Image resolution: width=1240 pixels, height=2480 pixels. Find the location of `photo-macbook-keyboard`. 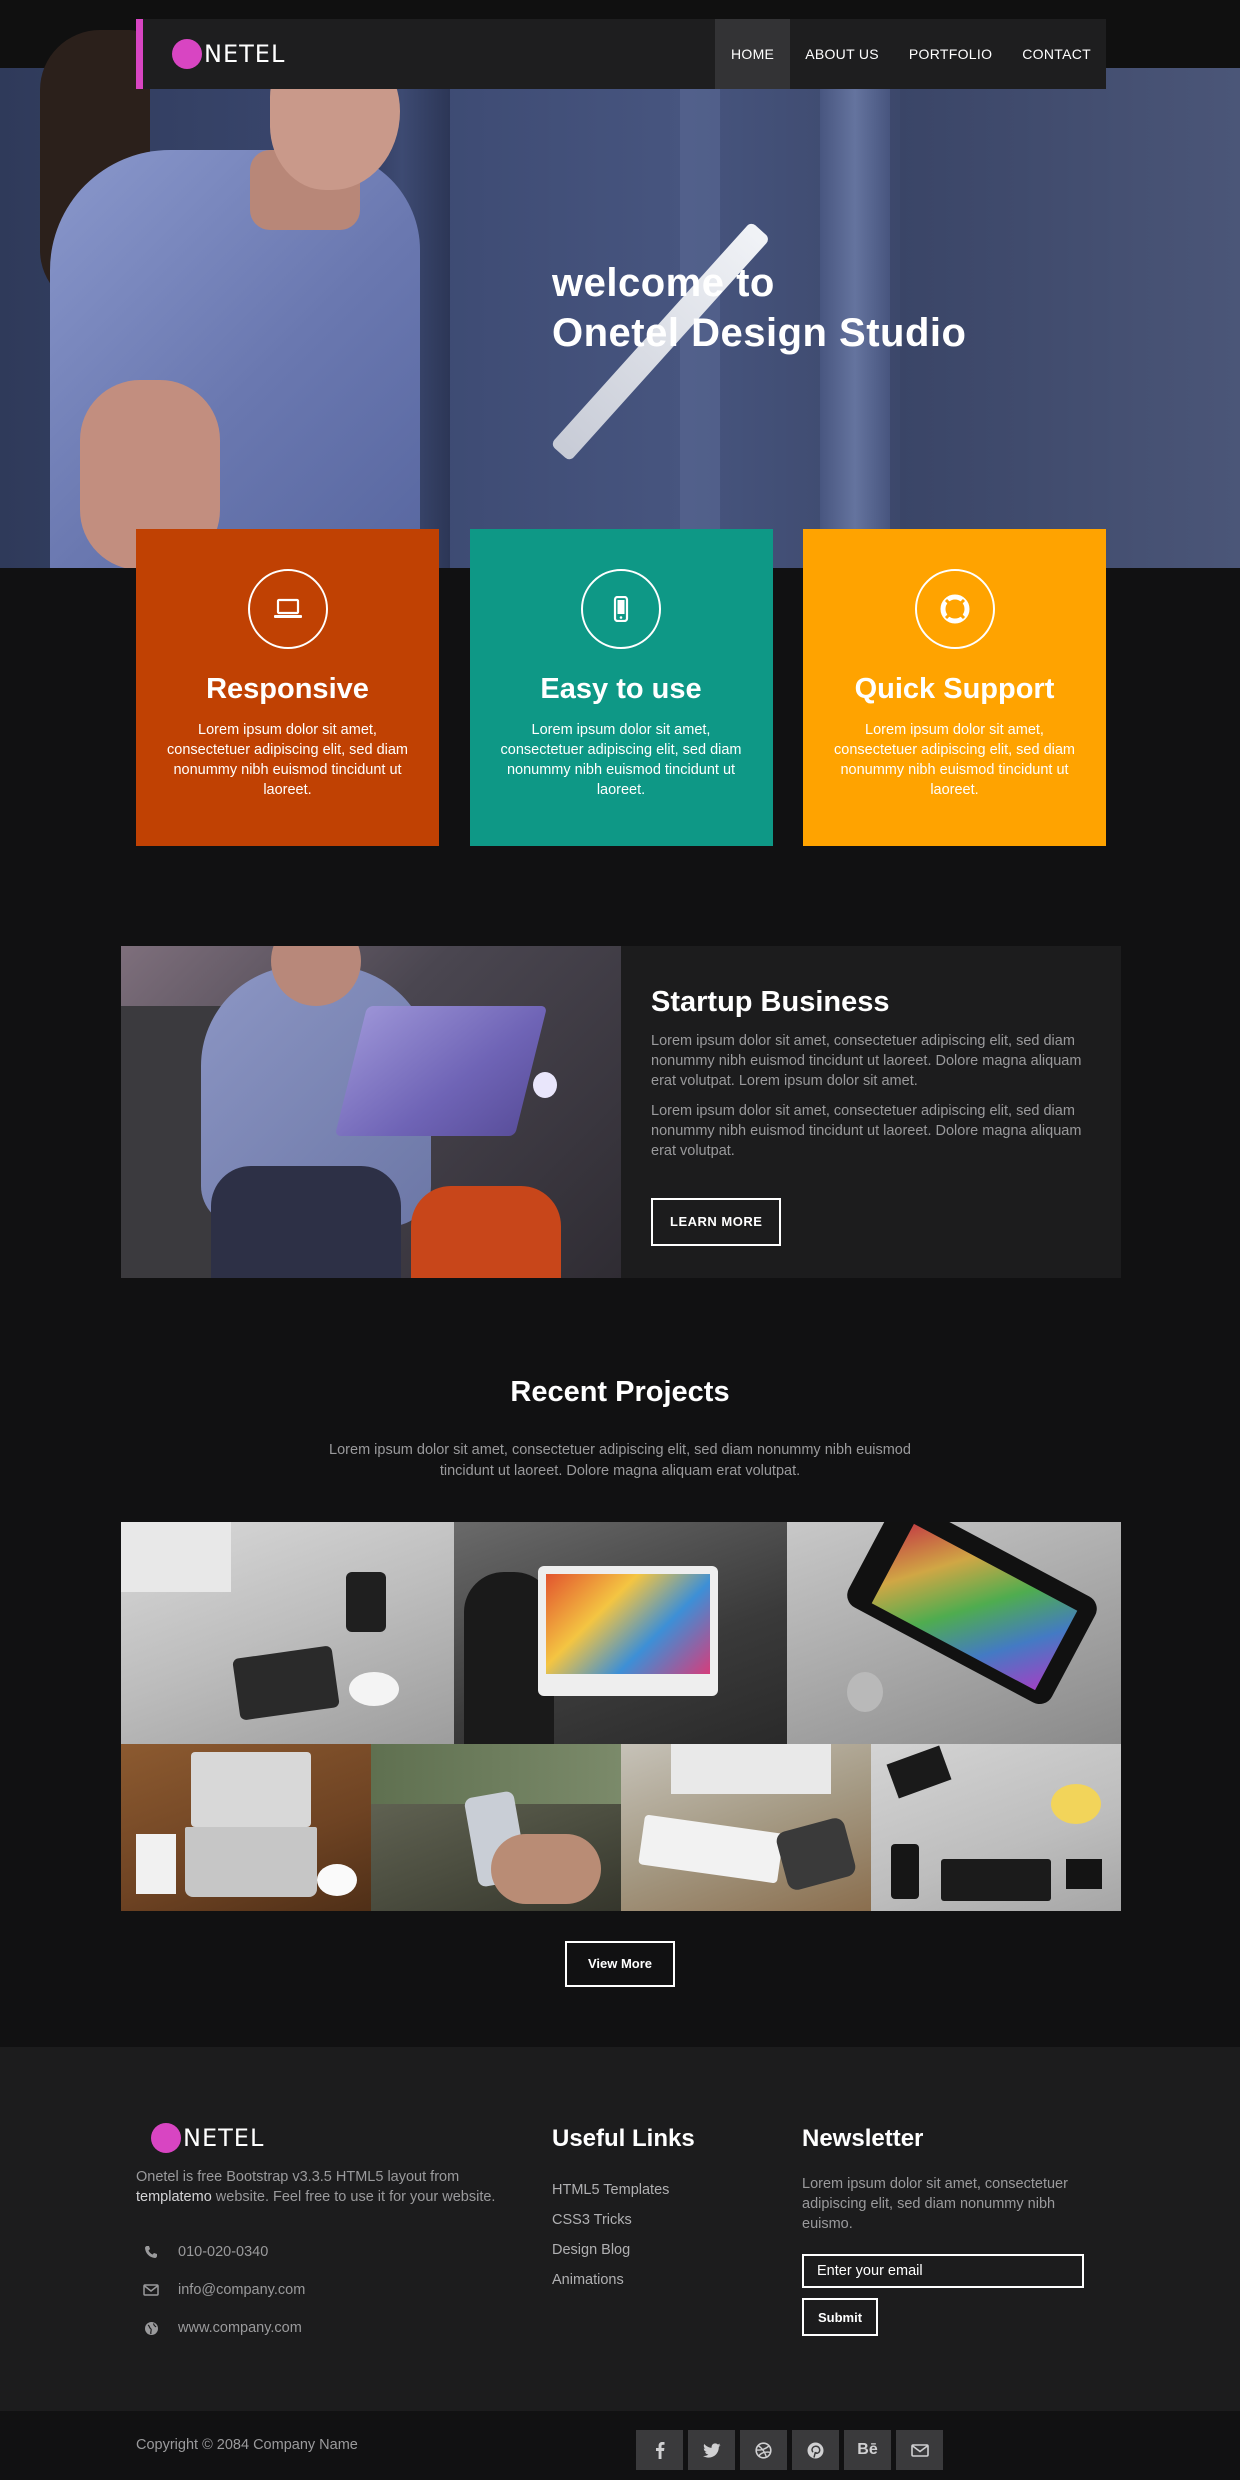

photo-macbook-keyboard is located at coordinates (251, 1862).